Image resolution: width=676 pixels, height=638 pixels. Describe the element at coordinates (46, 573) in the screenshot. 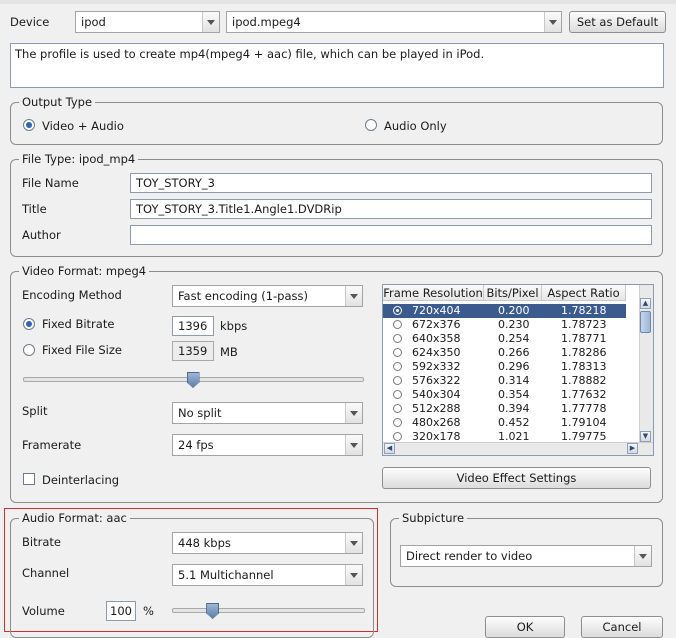

I see `channel-label: Channel` at that location.